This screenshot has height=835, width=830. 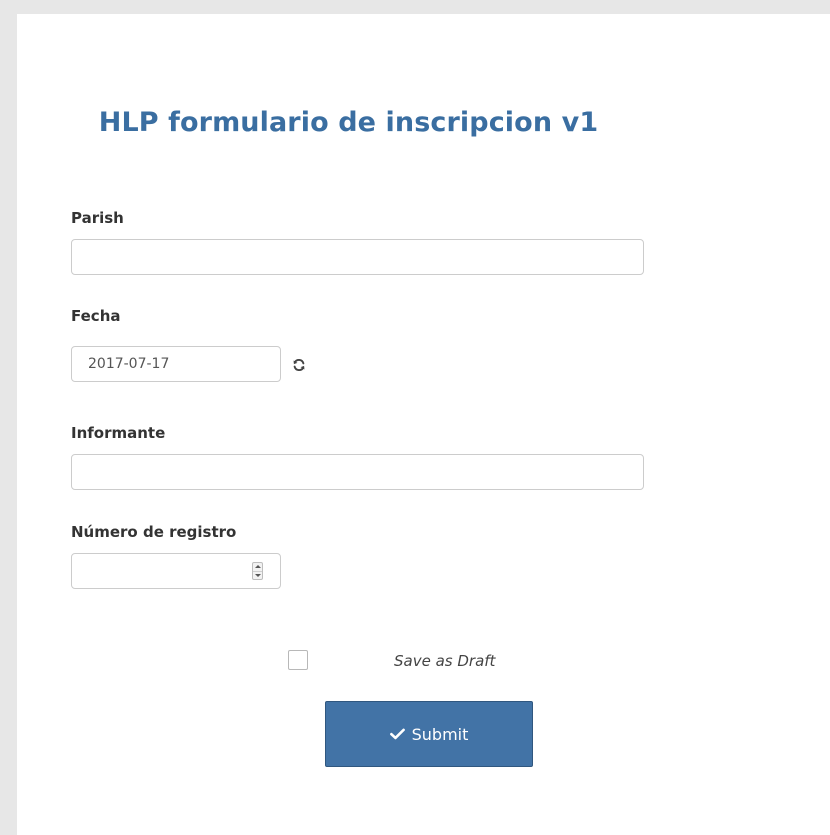 What do you see at coordinates (176, 571) in the screenshot?
I see `numero-registro-input` at bounding box center [176, 571].